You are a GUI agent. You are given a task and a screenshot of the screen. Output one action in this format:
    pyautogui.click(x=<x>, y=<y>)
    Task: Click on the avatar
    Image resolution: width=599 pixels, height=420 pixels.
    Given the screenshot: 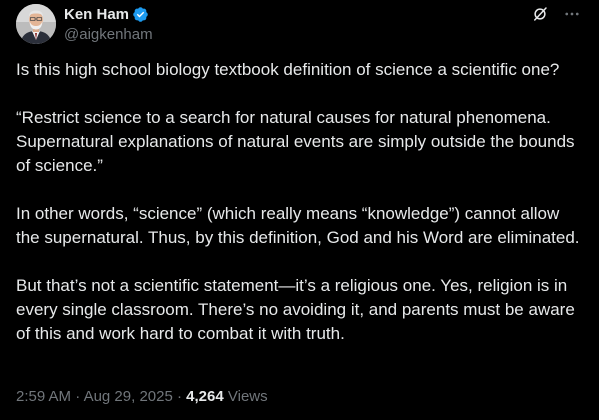 What is the action you would take?
    pyautogui.click(x=36, y=24)
    